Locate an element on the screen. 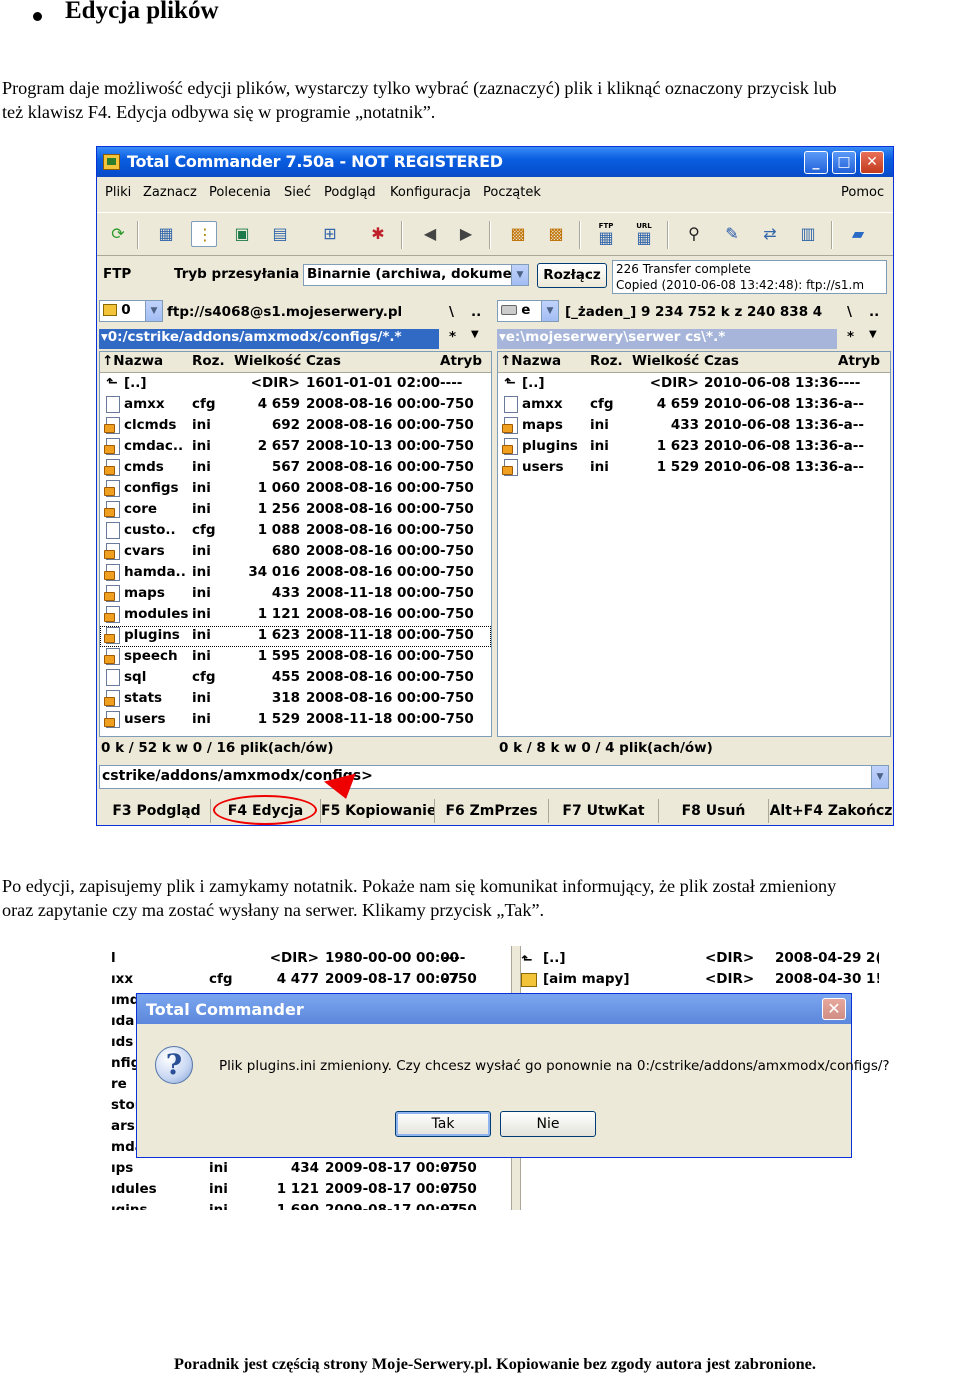 Image resolution: width=960 pixels, height=1378 pixels. file-row: users ini 1 529 2010-06-08 13:36 -a-- is located at coordinates (694, 468).